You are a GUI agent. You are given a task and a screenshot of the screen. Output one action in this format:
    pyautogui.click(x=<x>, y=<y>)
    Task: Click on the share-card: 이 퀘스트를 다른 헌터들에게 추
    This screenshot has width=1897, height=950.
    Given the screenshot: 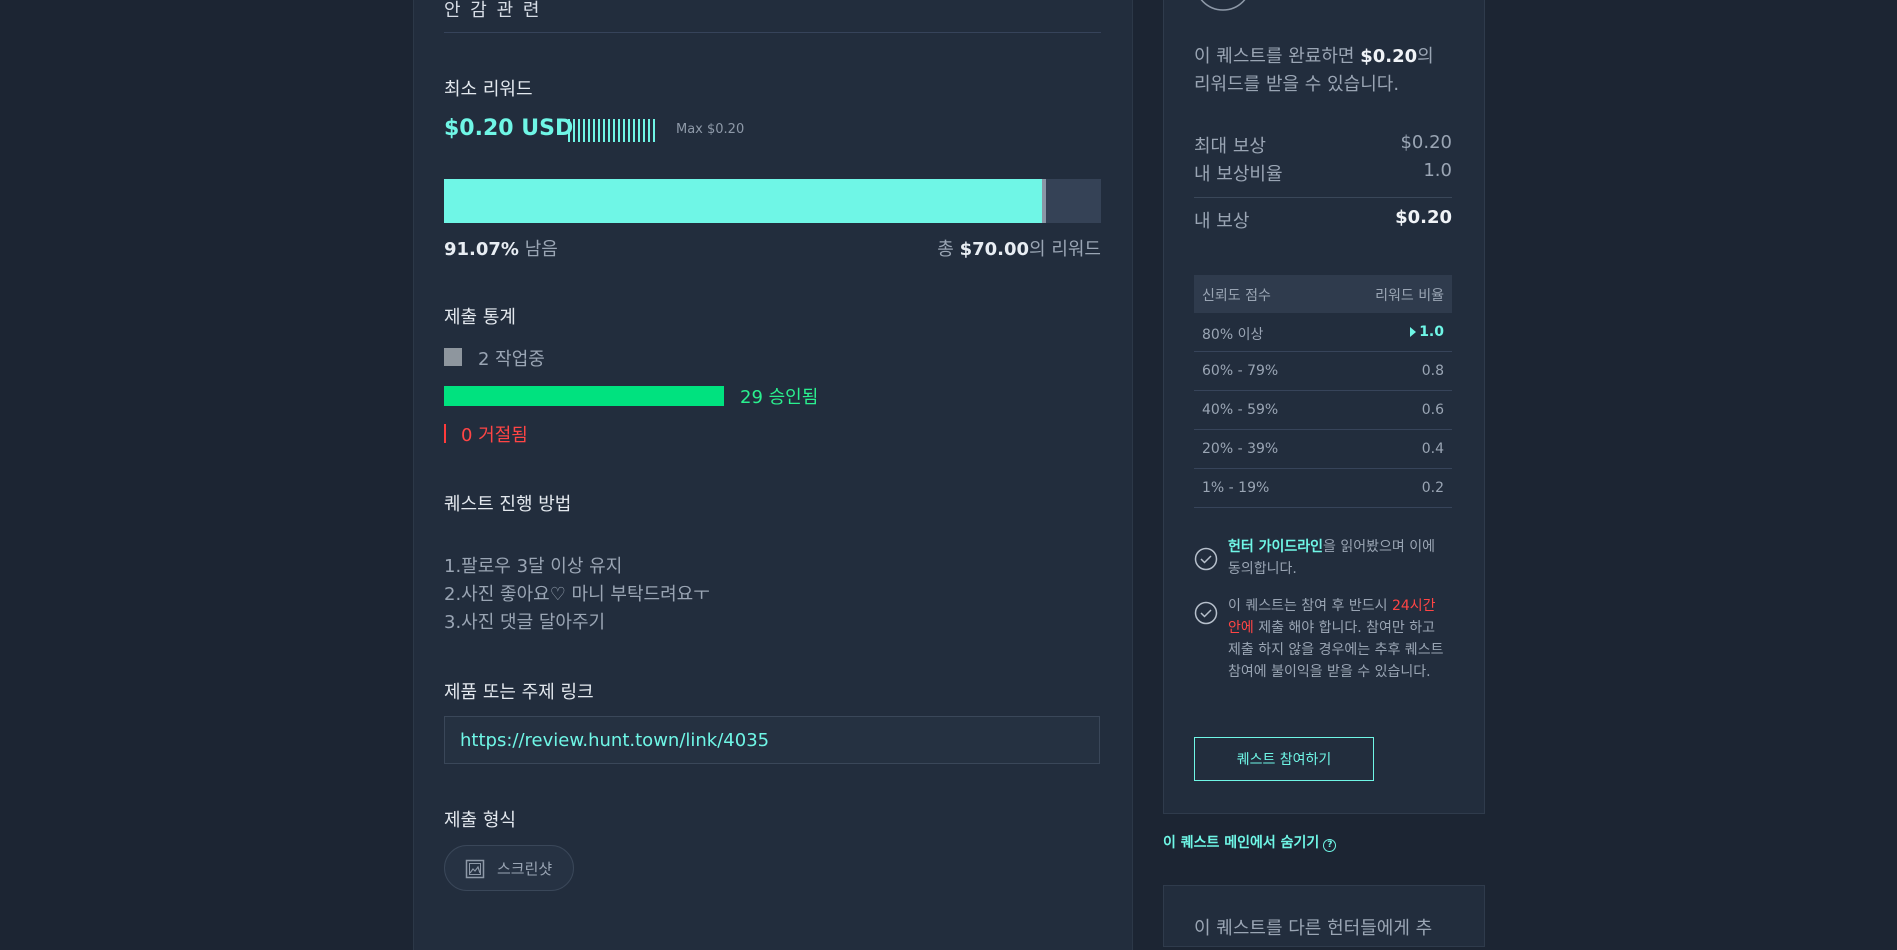 What is the action you would take?
    pyautogui.click(x=1324, y=916)
    